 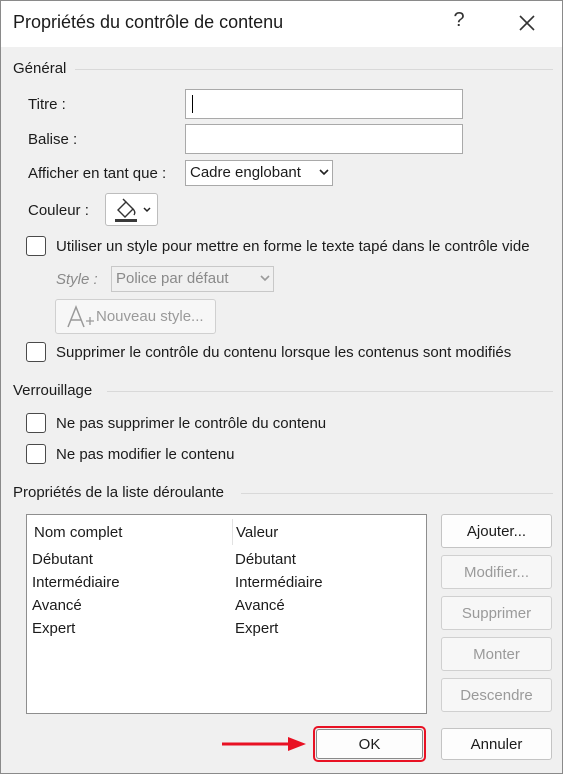 What do you see at coordinates (77, 279) in the screenshot?
I see `style-label: Style :` at bounding box center [77, 279].